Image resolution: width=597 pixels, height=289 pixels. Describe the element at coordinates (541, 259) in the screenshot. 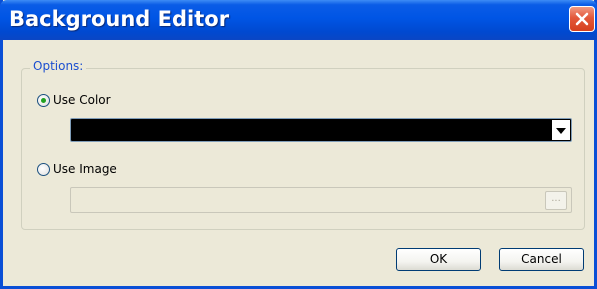

I see `cancel-button: Cancel` at that location.